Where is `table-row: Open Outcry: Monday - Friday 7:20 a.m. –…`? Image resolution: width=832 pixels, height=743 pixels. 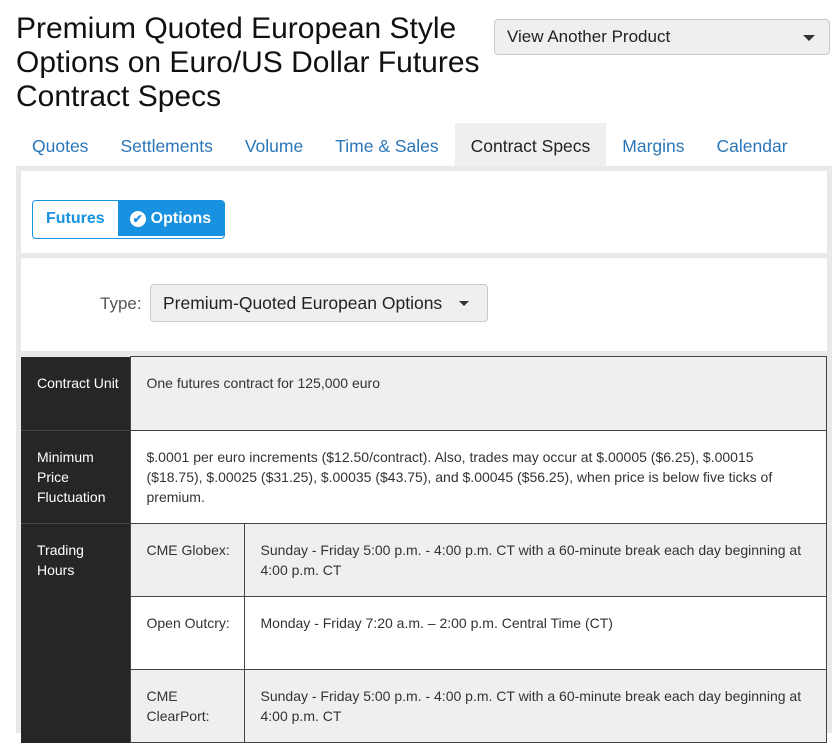
table-row: Open Outcry: Monday - Friday 7:20 a.m. –… is located at coordinates (424, 633).